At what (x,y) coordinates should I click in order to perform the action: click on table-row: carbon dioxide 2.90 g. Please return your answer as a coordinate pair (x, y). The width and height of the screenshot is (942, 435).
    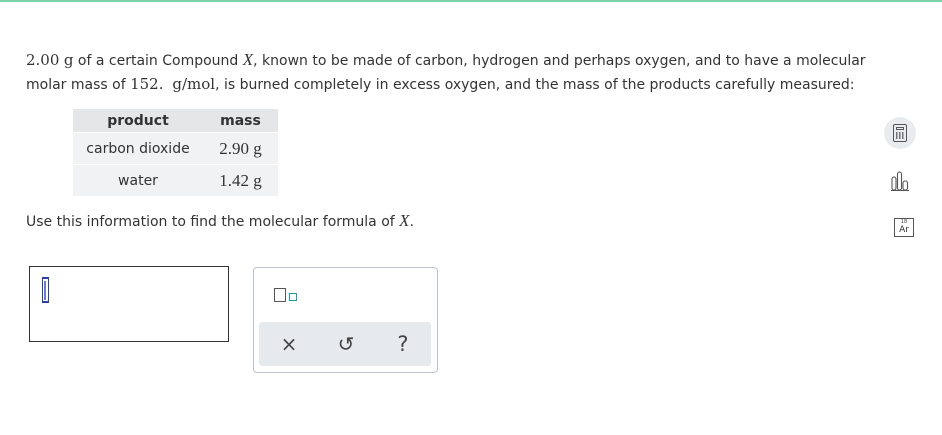
    Looking at the image, I should click on (175, 148).